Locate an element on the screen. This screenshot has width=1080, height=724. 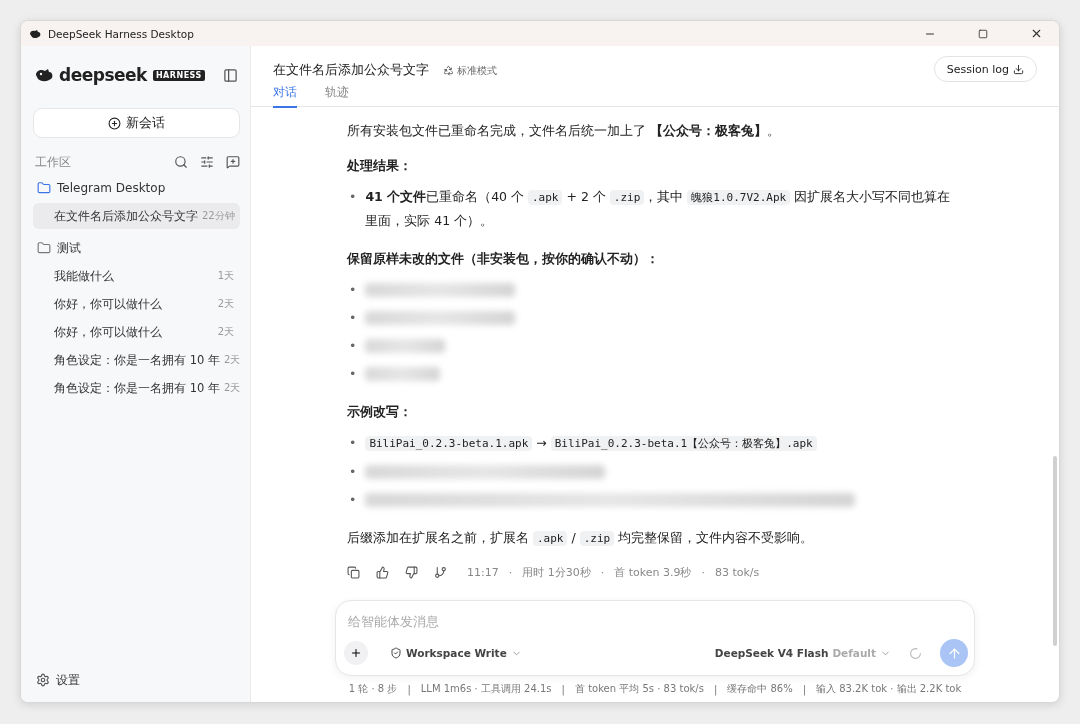
download-icon is located at coordinates (1018, 69).